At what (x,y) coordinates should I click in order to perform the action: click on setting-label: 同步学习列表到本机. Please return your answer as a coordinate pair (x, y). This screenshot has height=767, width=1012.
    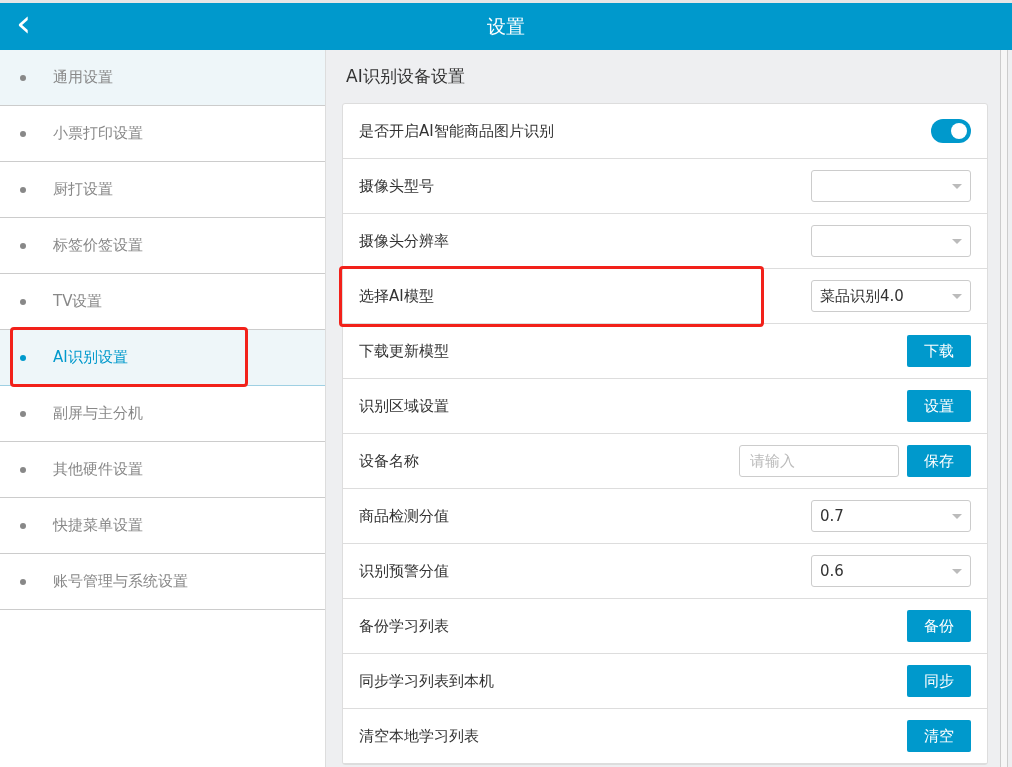
    Looking at the image, I should click on (427, 681).